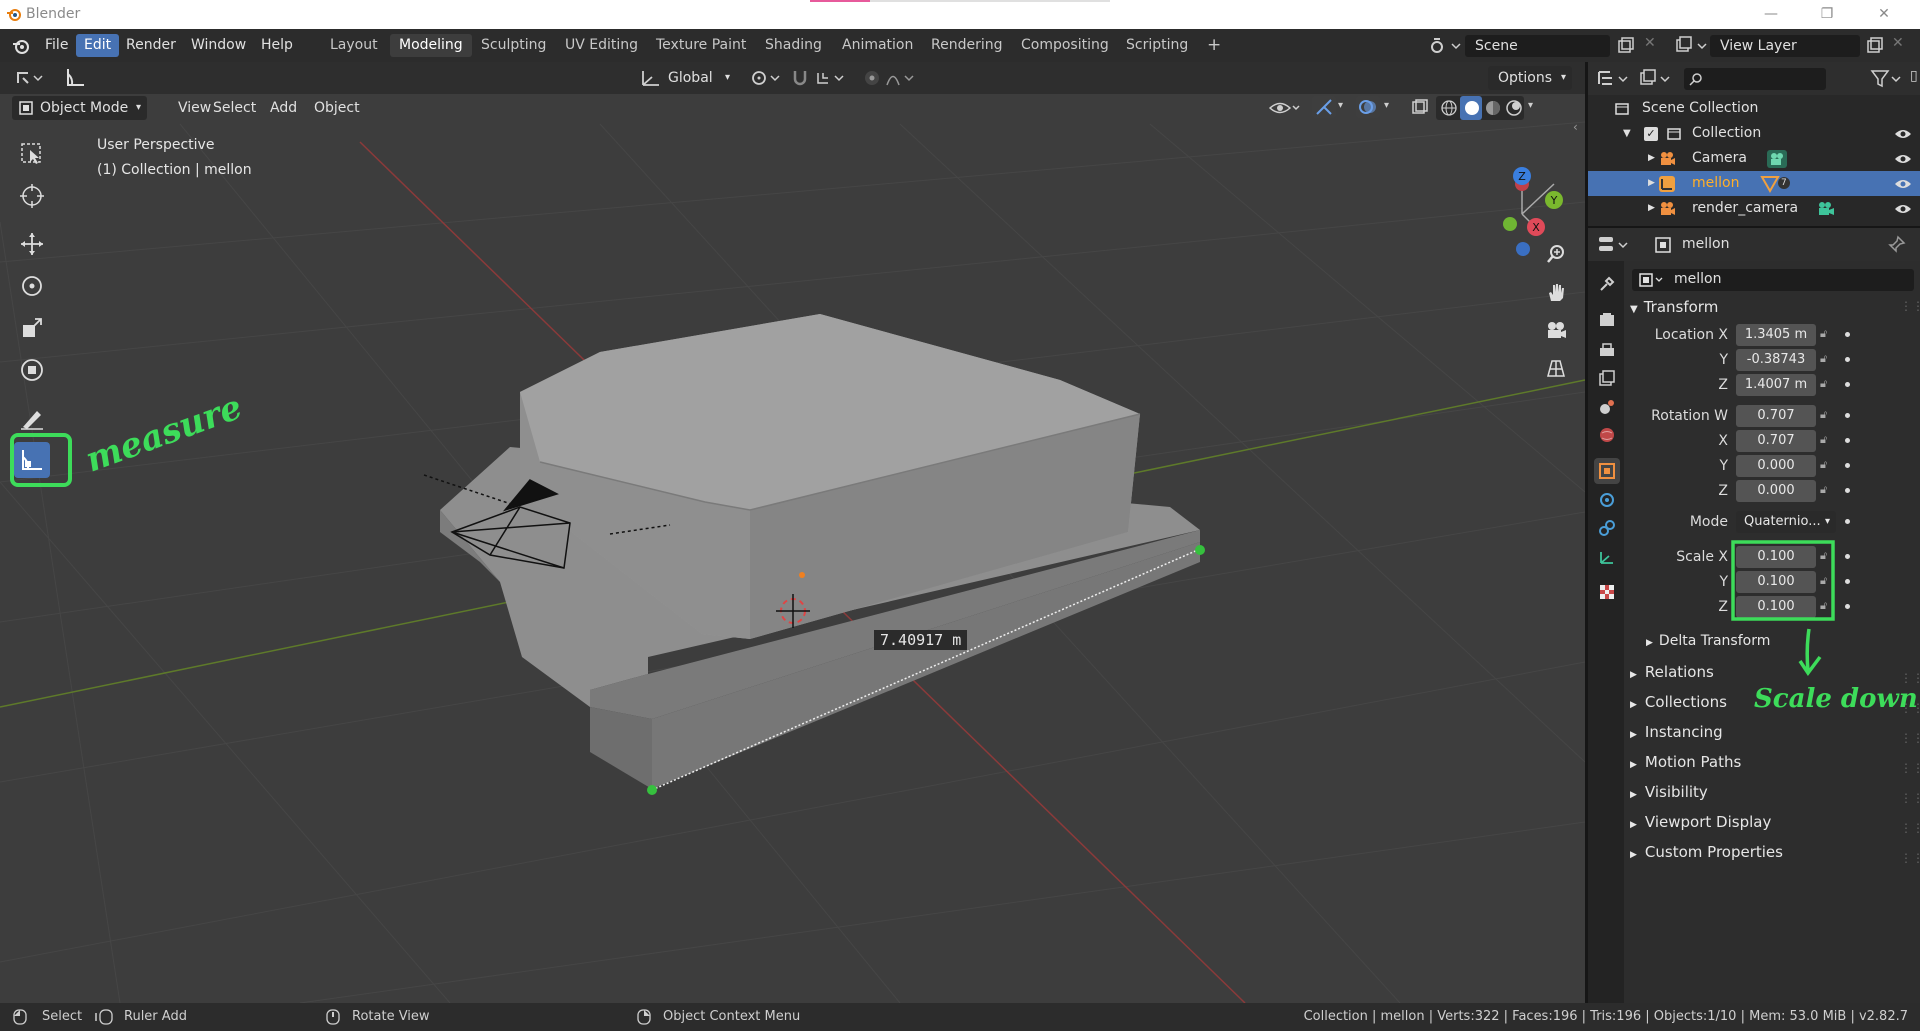  I want to click on tab-compositing: Compositing, so click(1065, 45).